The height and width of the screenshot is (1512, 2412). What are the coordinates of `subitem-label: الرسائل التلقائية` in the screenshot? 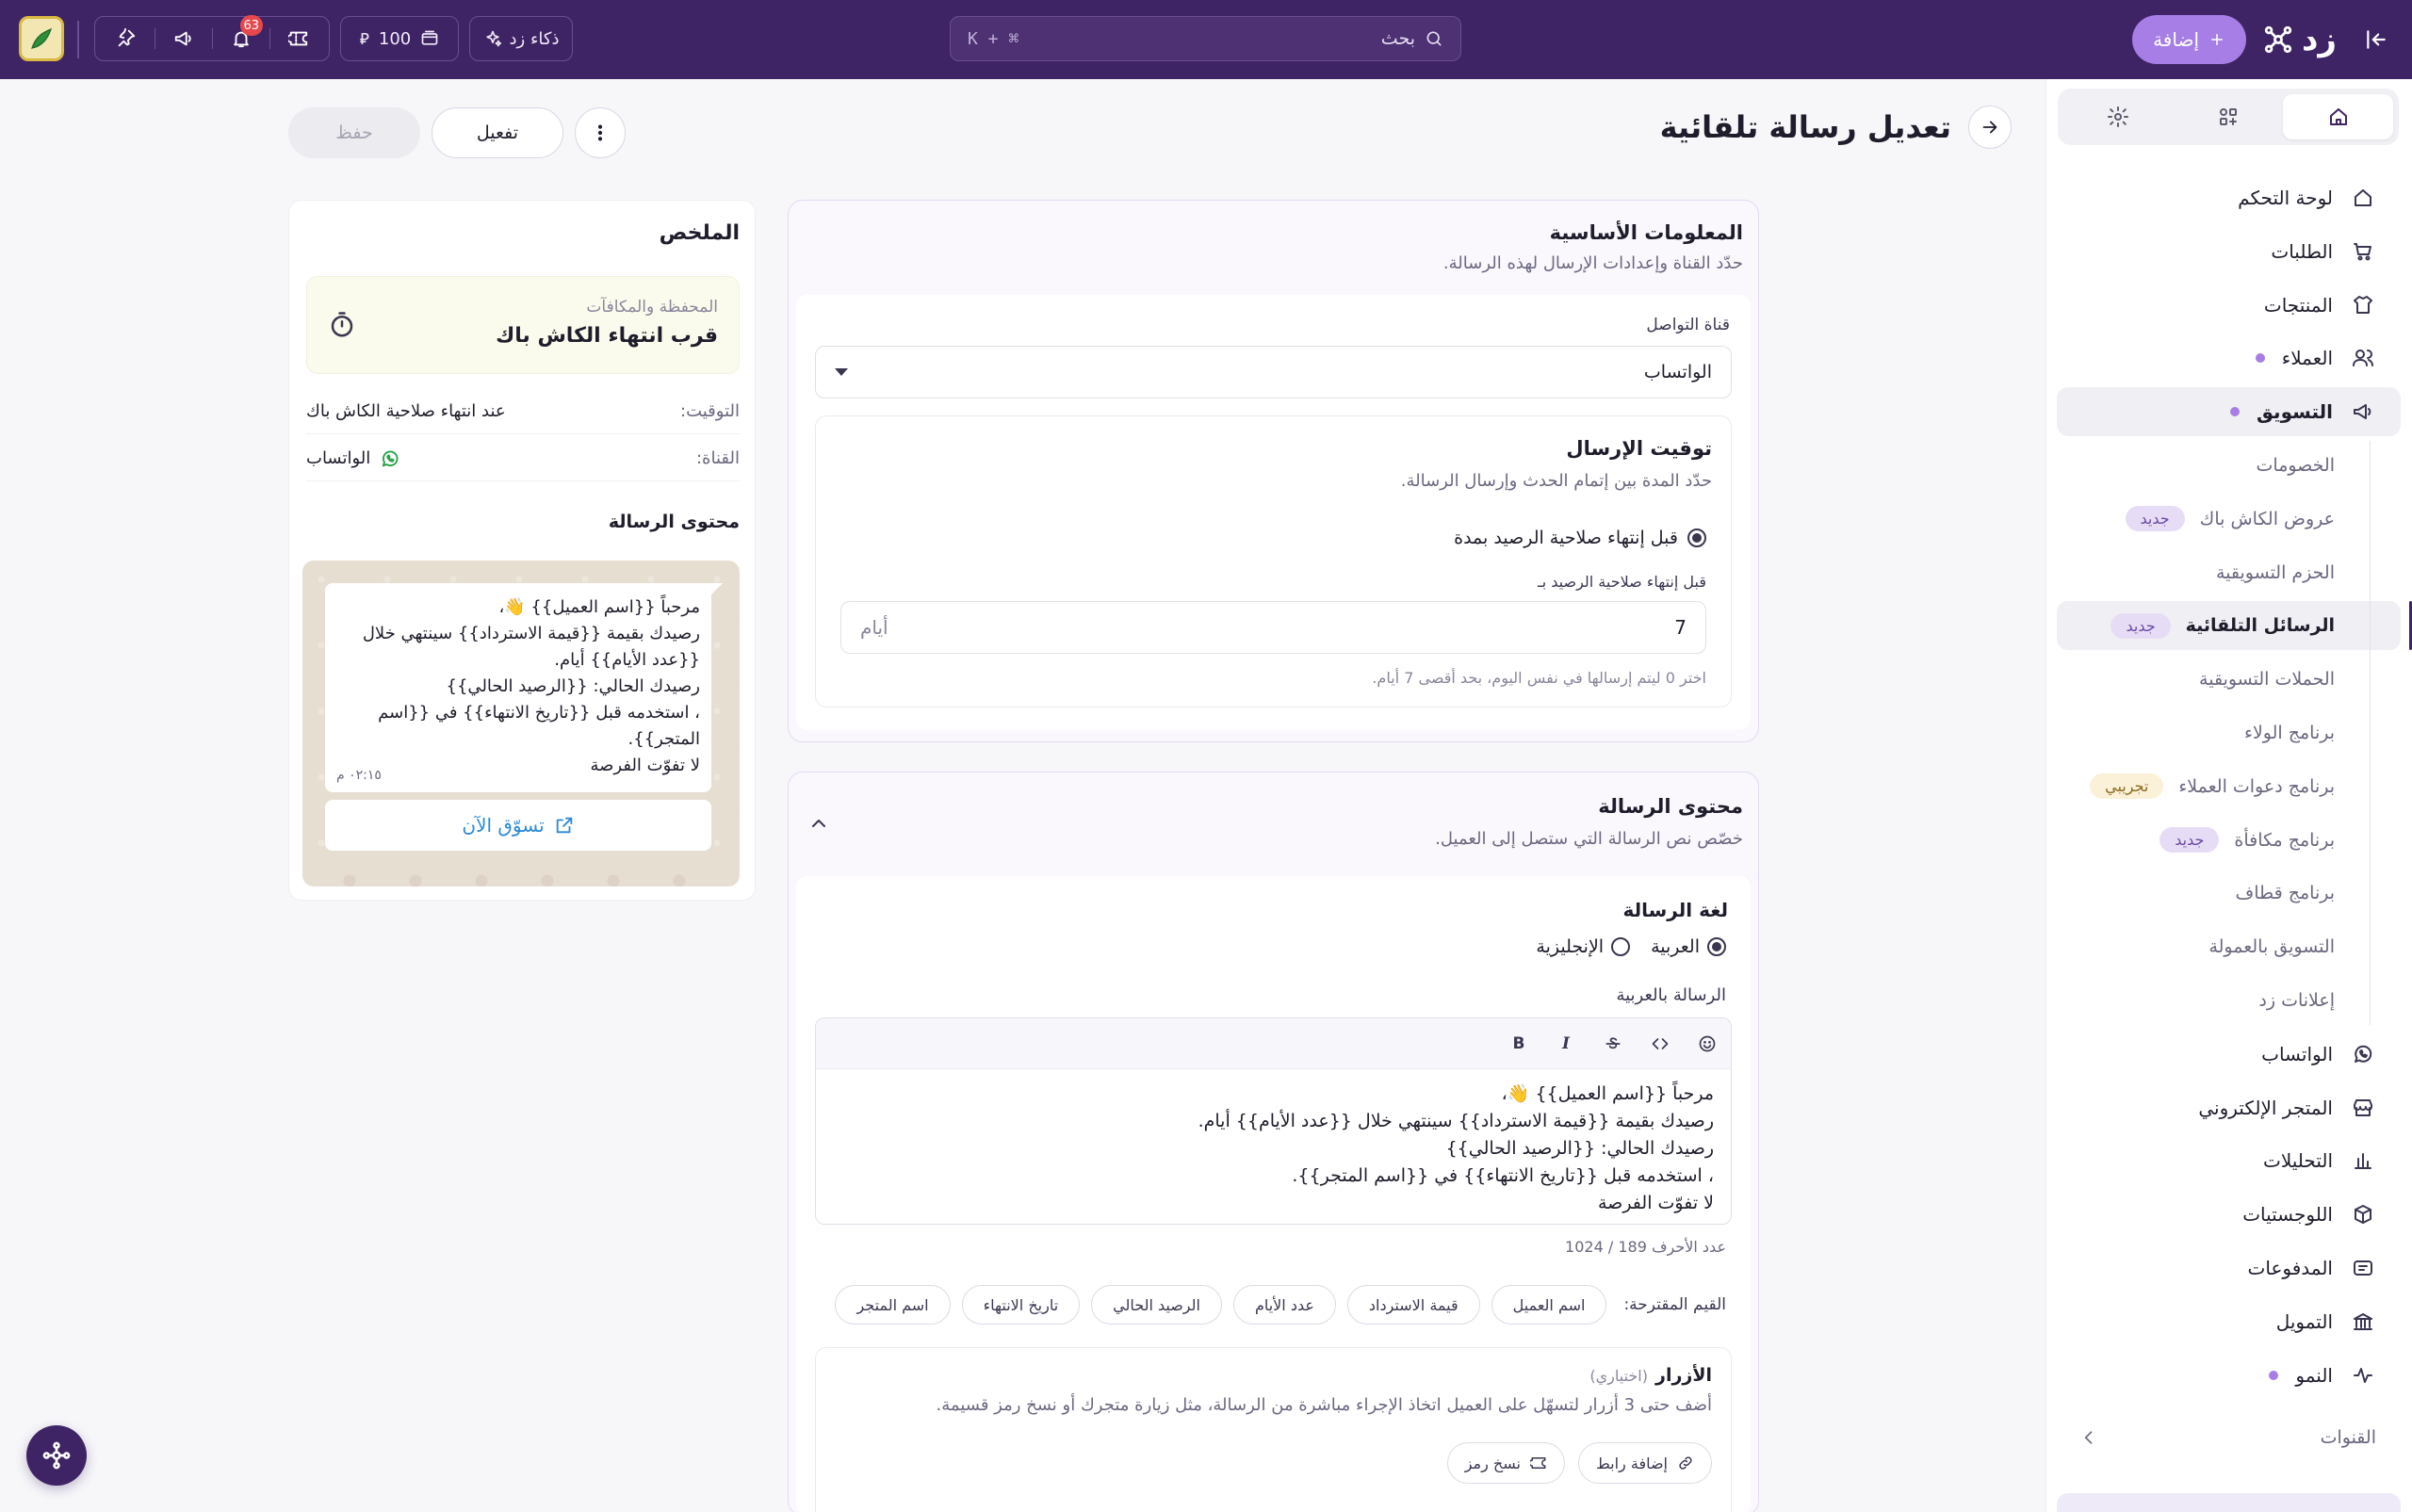 It's located at (2260, 626).